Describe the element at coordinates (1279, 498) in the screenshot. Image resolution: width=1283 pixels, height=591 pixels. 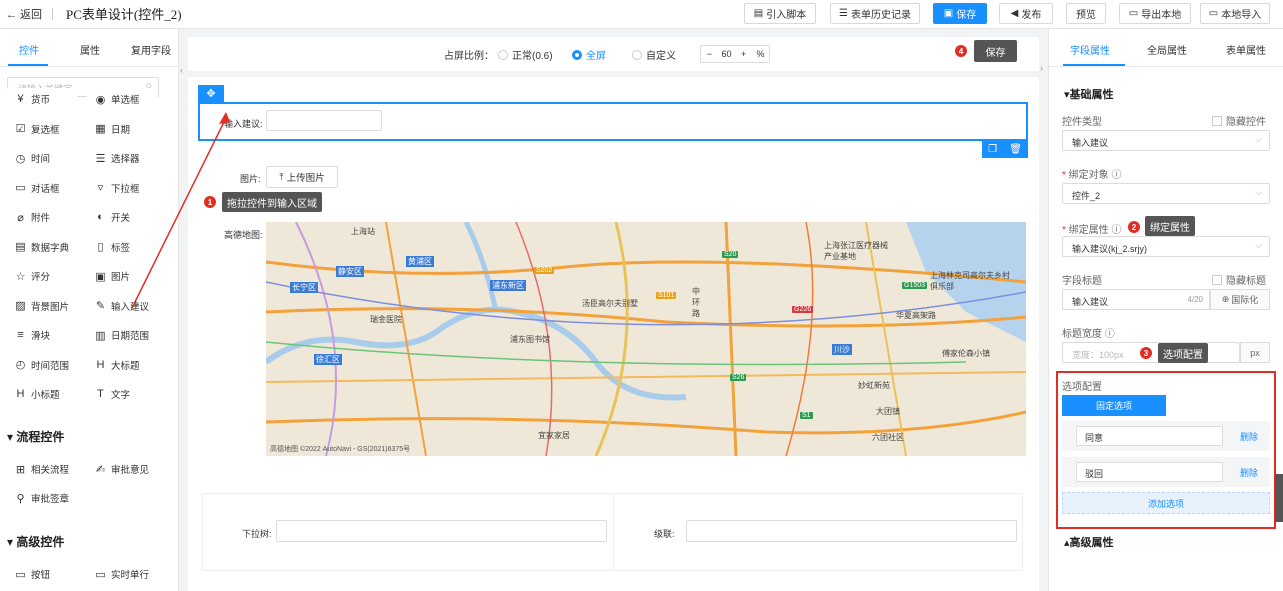
I see `scrollbar` at that location.